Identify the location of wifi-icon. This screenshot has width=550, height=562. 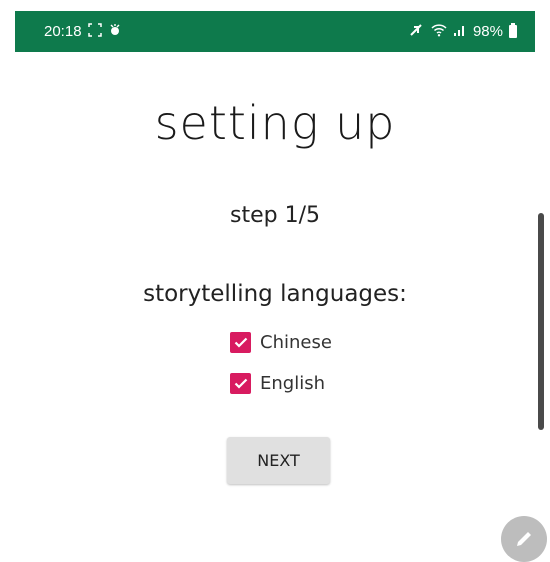
(439, 31).